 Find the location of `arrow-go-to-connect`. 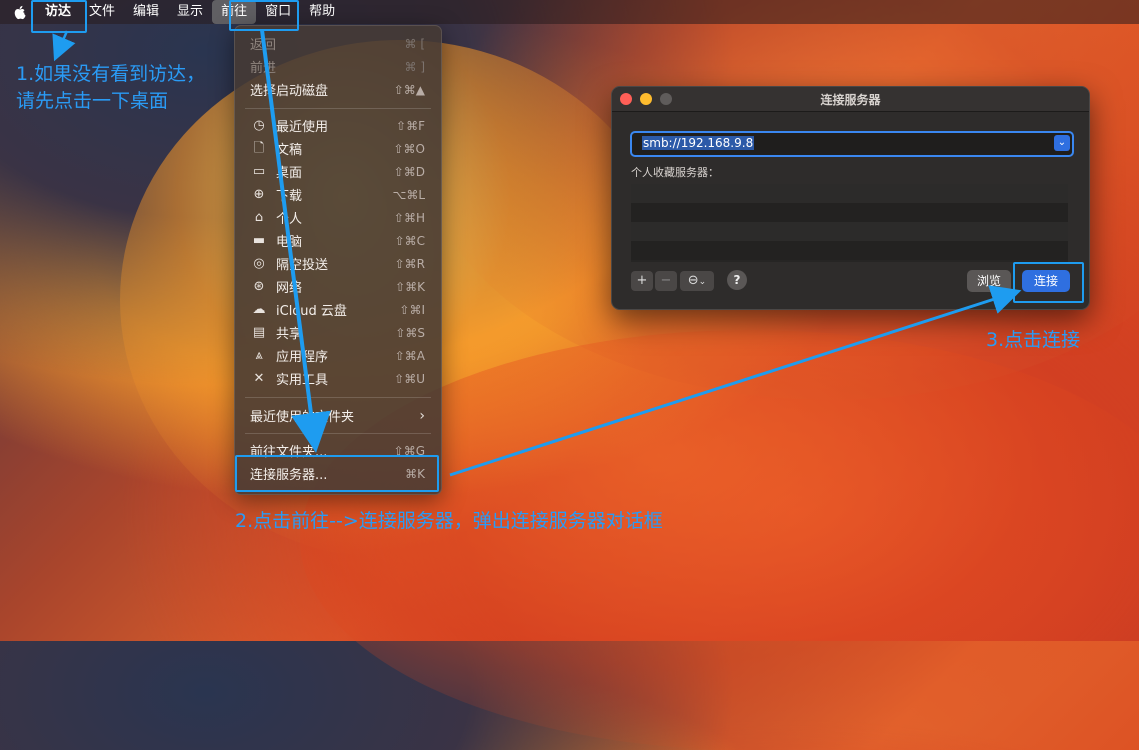

arrow-go-to-connect is located at coordinates (295, 241).